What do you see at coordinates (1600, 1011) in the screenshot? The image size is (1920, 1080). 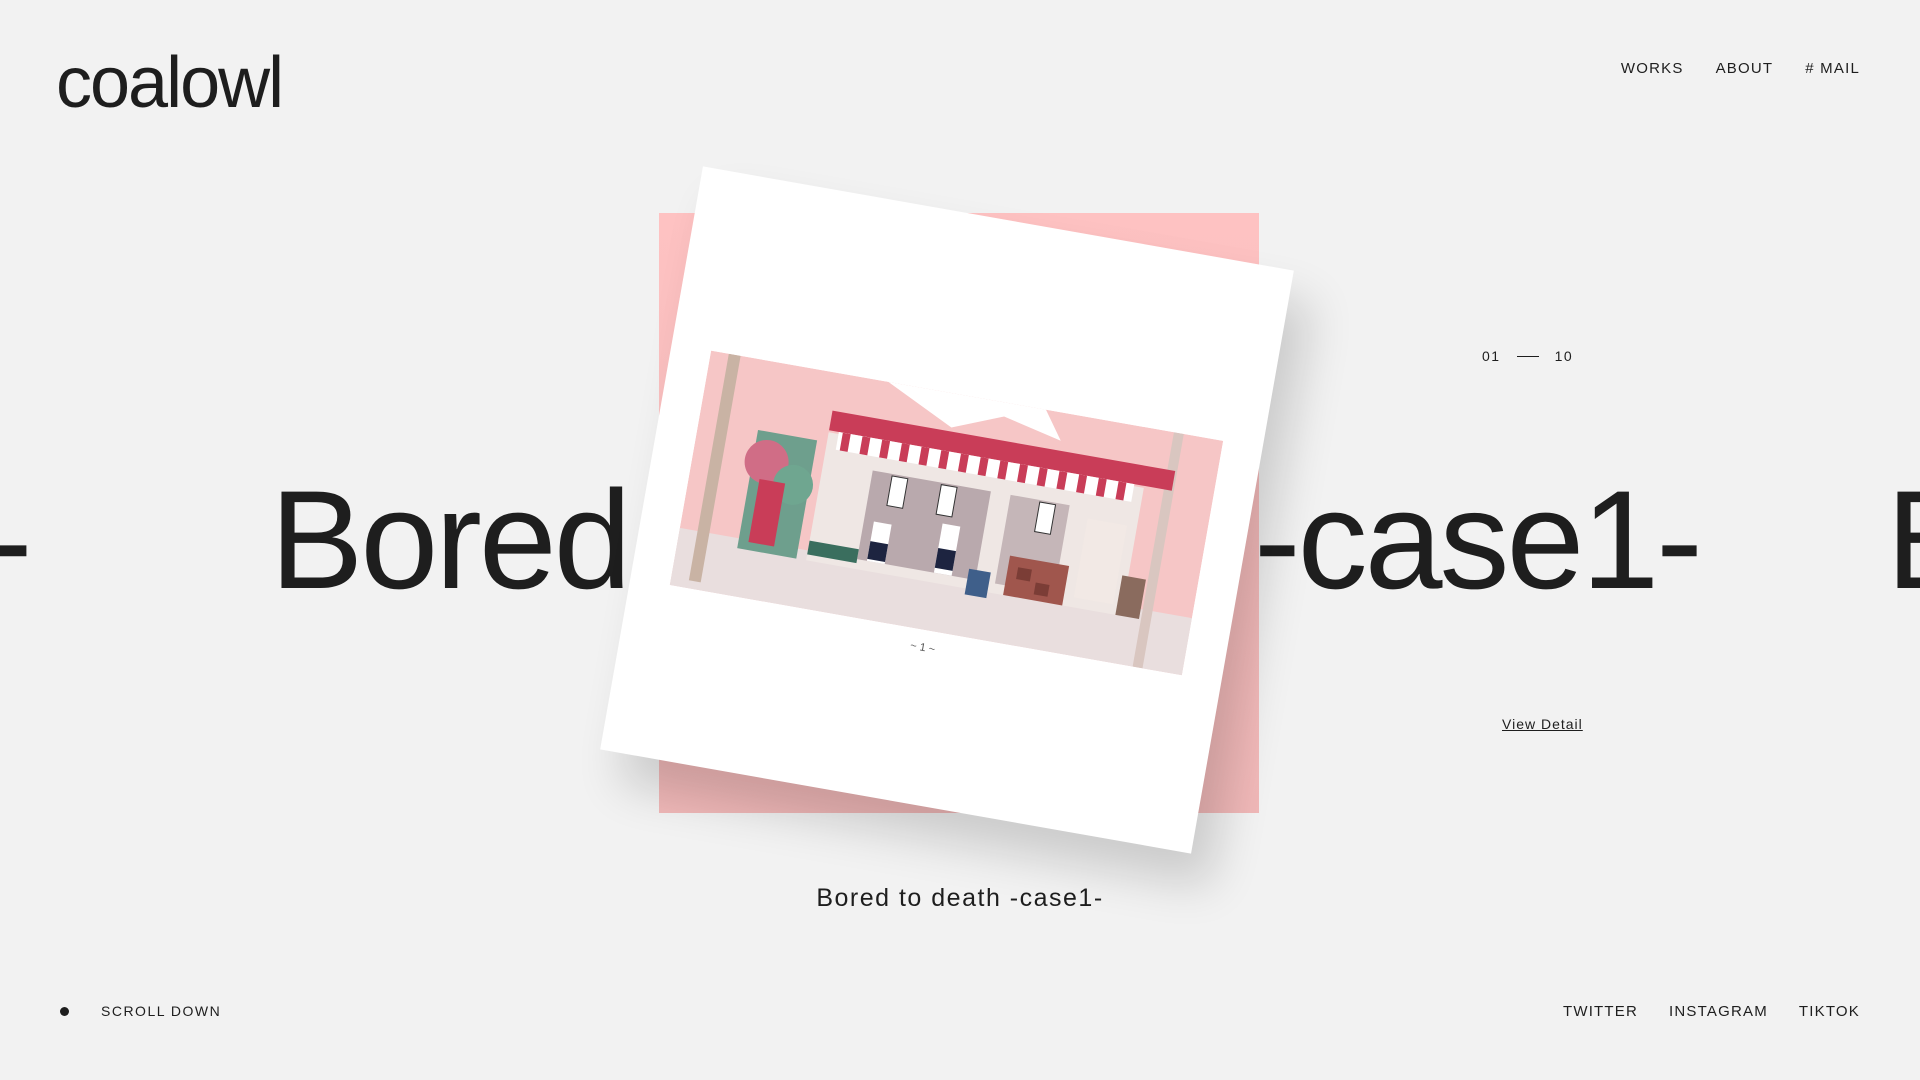 I see `twitter-link: TWITTER` at bounding box center [1600, 1011].